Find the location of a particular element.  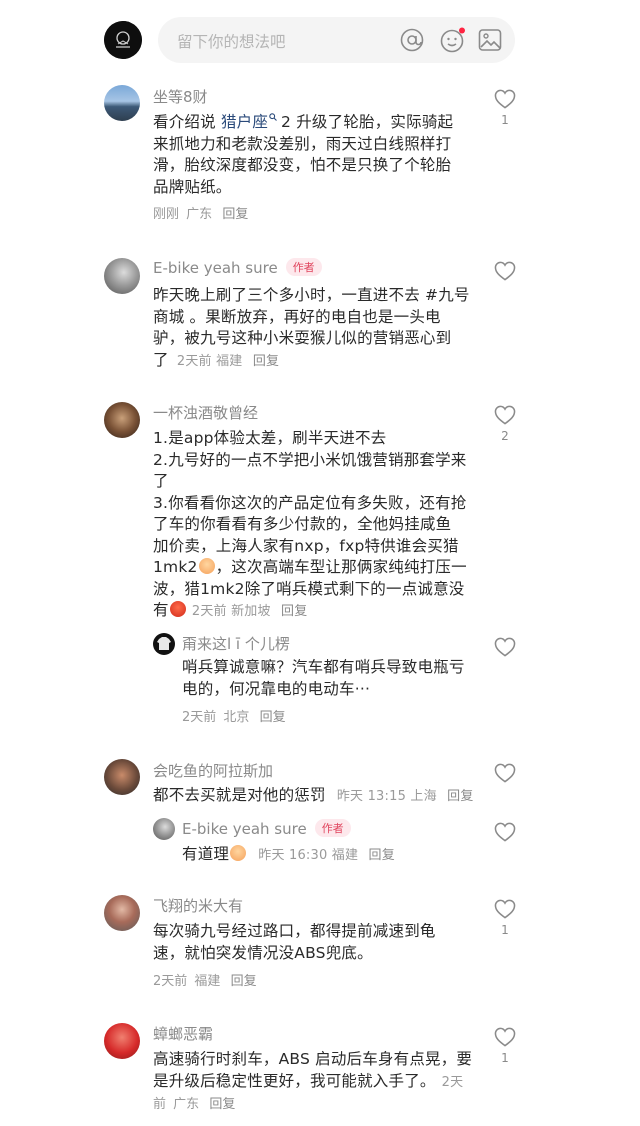

reply-username: 甭来这l ī 个儿楞 is located at coordinates (236, 643).